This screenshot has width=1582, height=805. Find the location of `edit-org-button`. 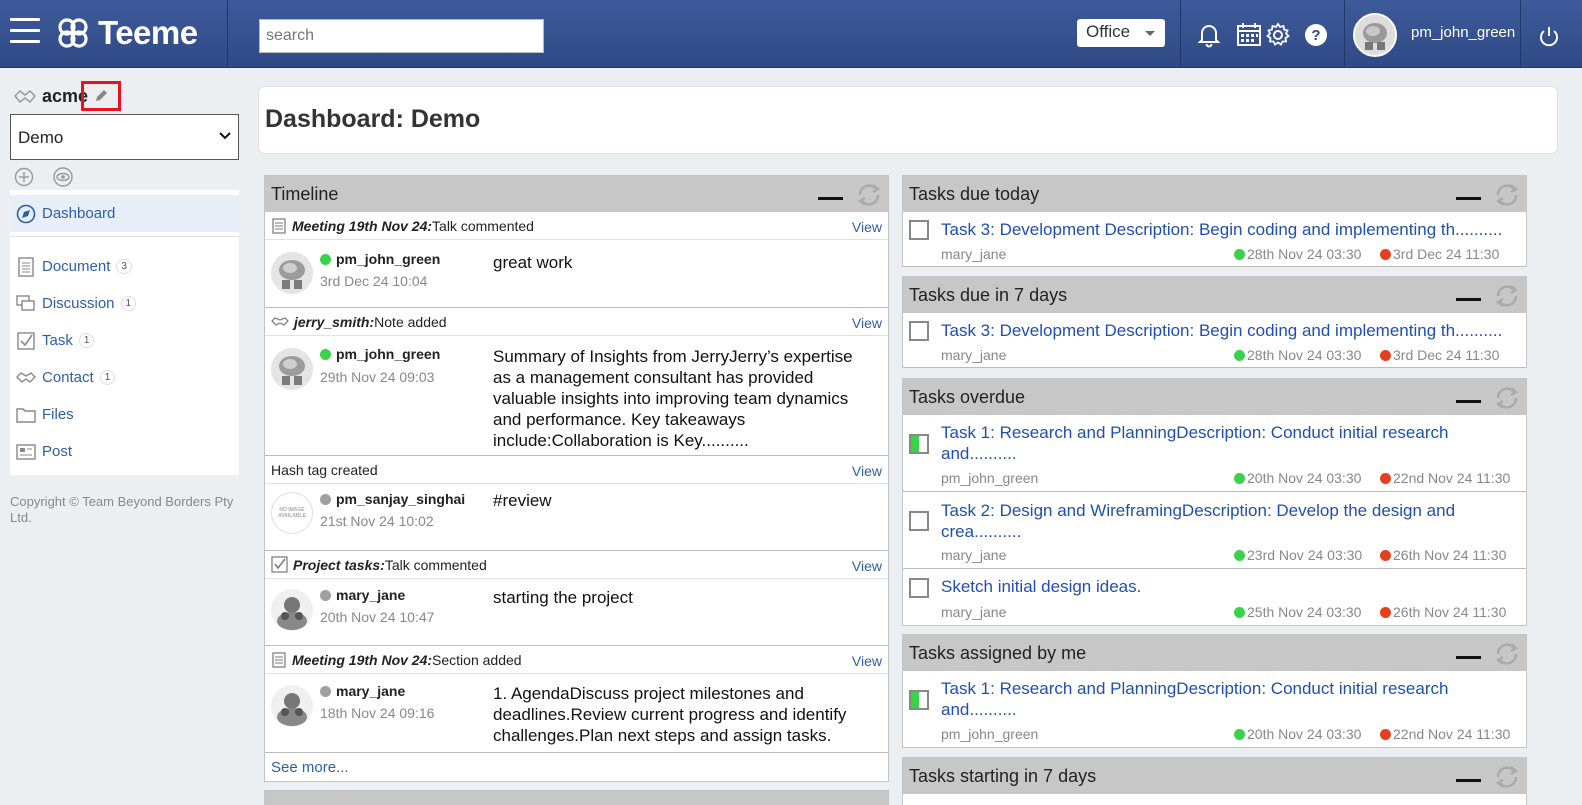

edit-org-button is located at coordinates (101, 96).